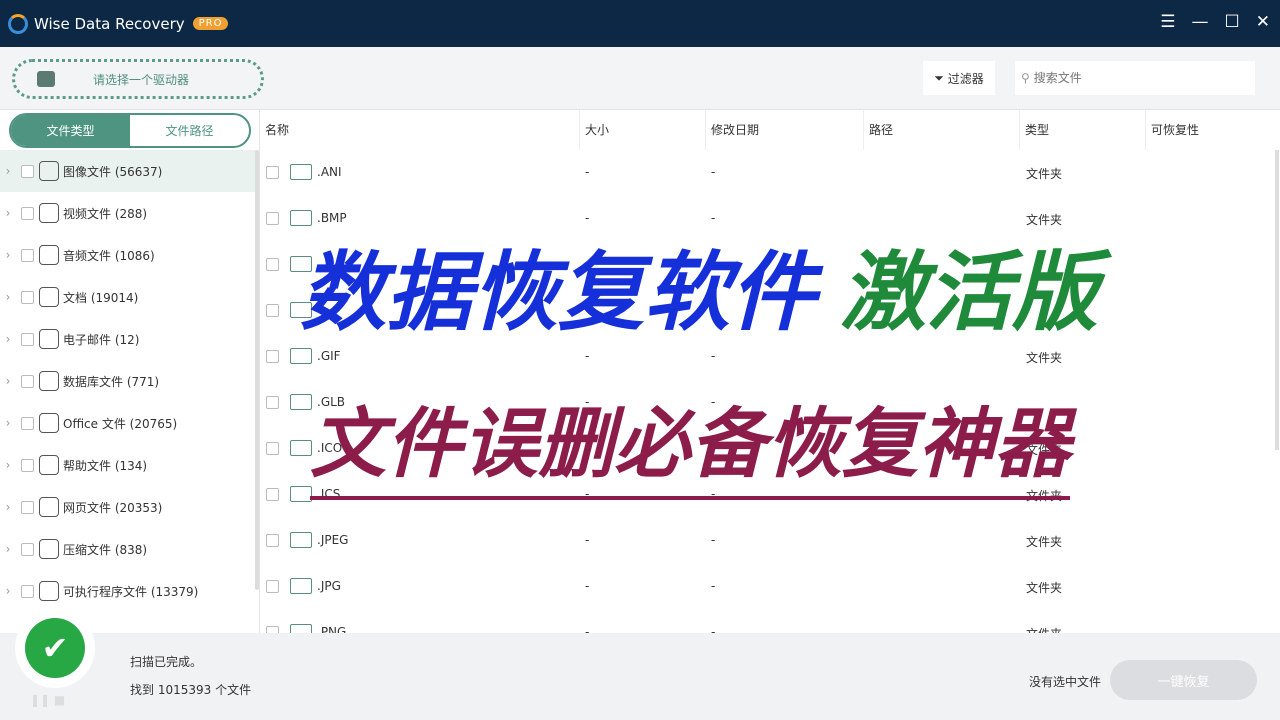 This screenshot has width=1280, height=720. What do you see at coordinates (587, 172) in the screenshot?
I see `file-size: -` at bounding box center [587, 172].